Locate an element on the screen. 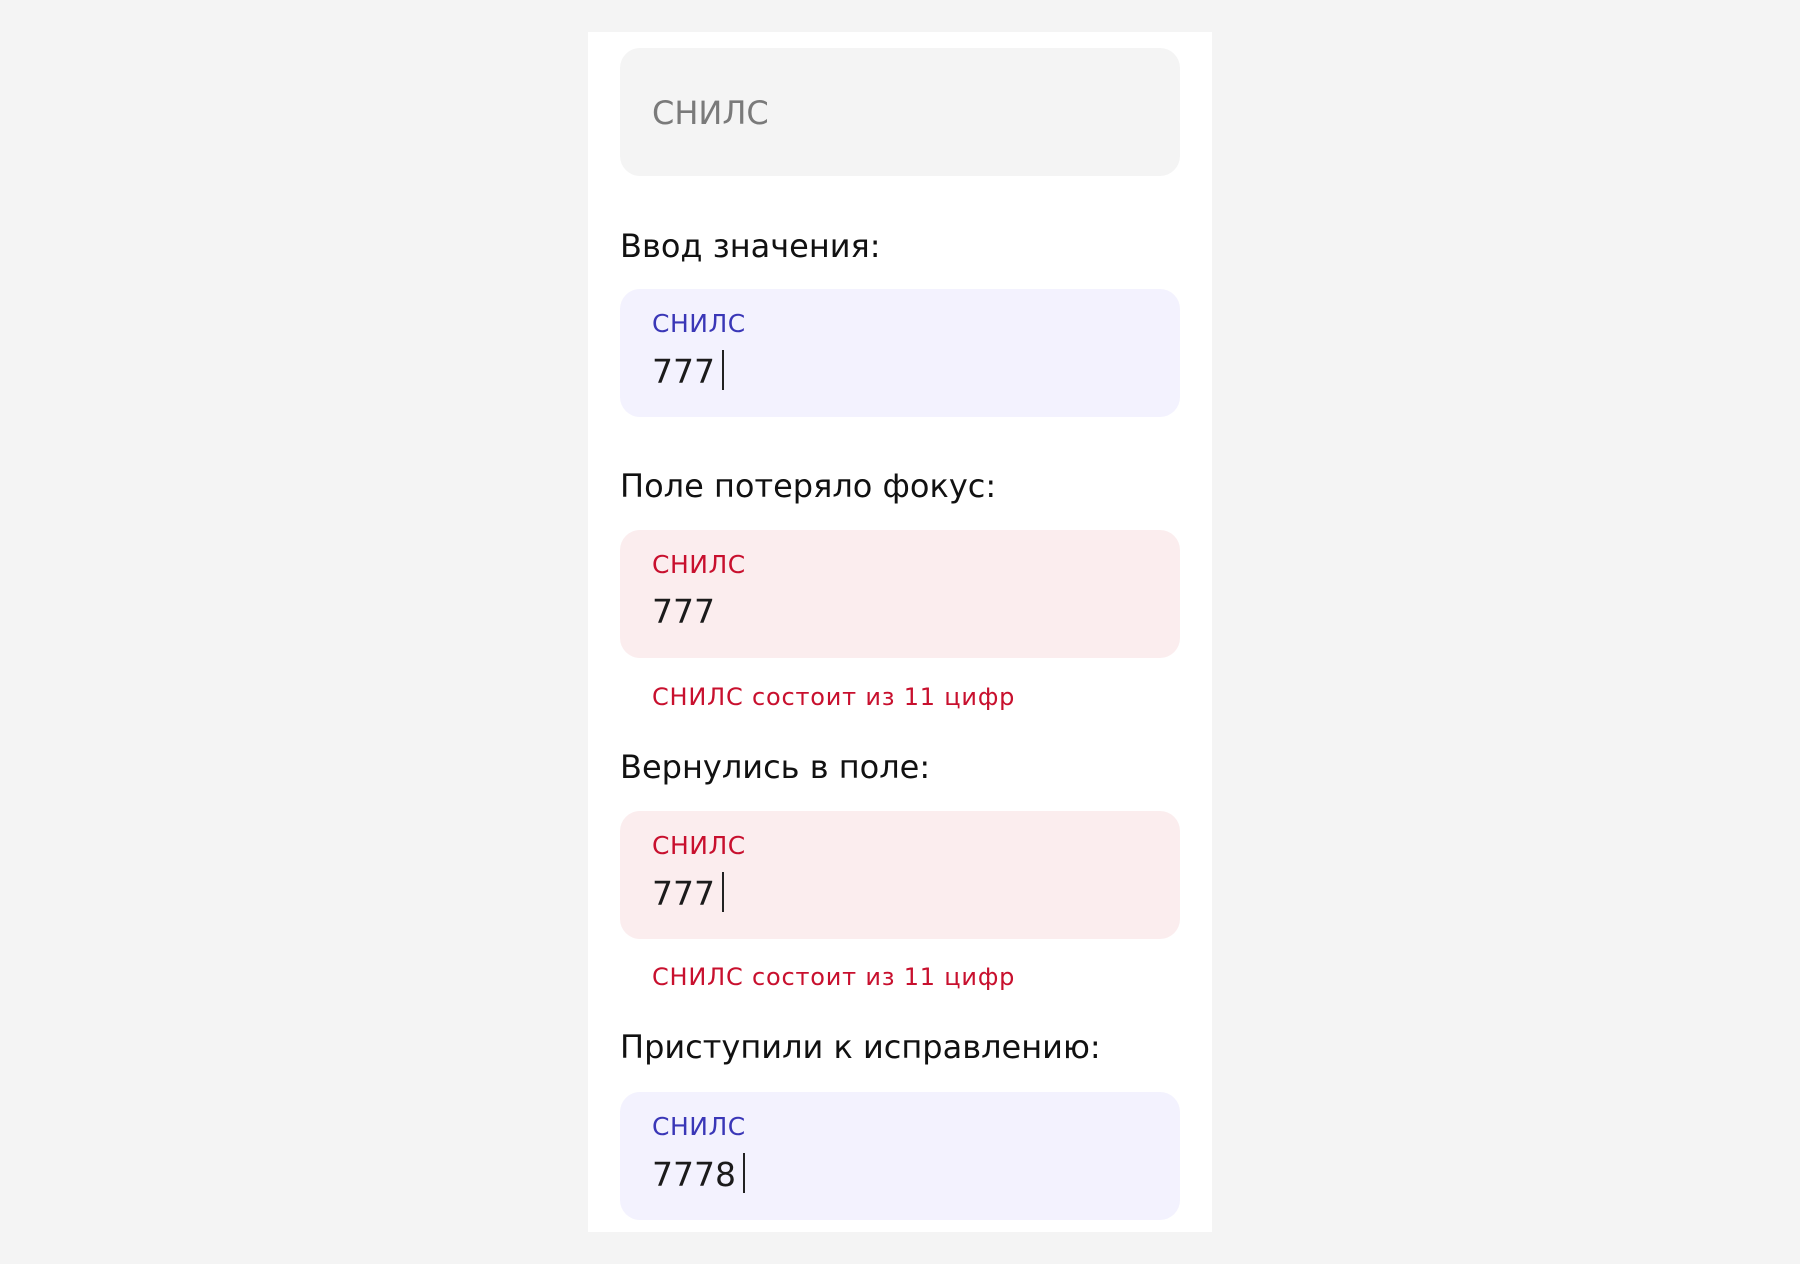  snils-placeholder: СНИЛС is located at coordinates (710, 113).